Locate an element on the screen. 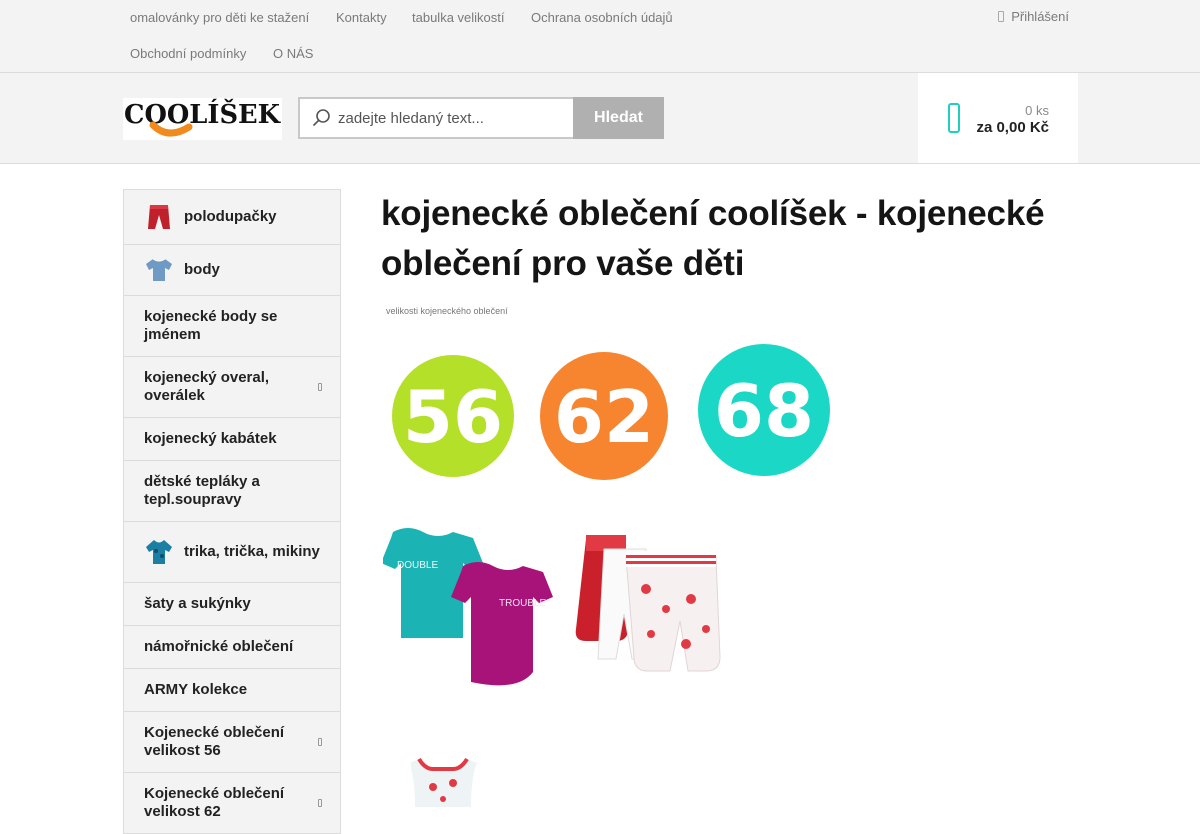 This screenshot has width=1200, height=834. sidebar-item-label: polodupačky is located at coordinates (230, 216).